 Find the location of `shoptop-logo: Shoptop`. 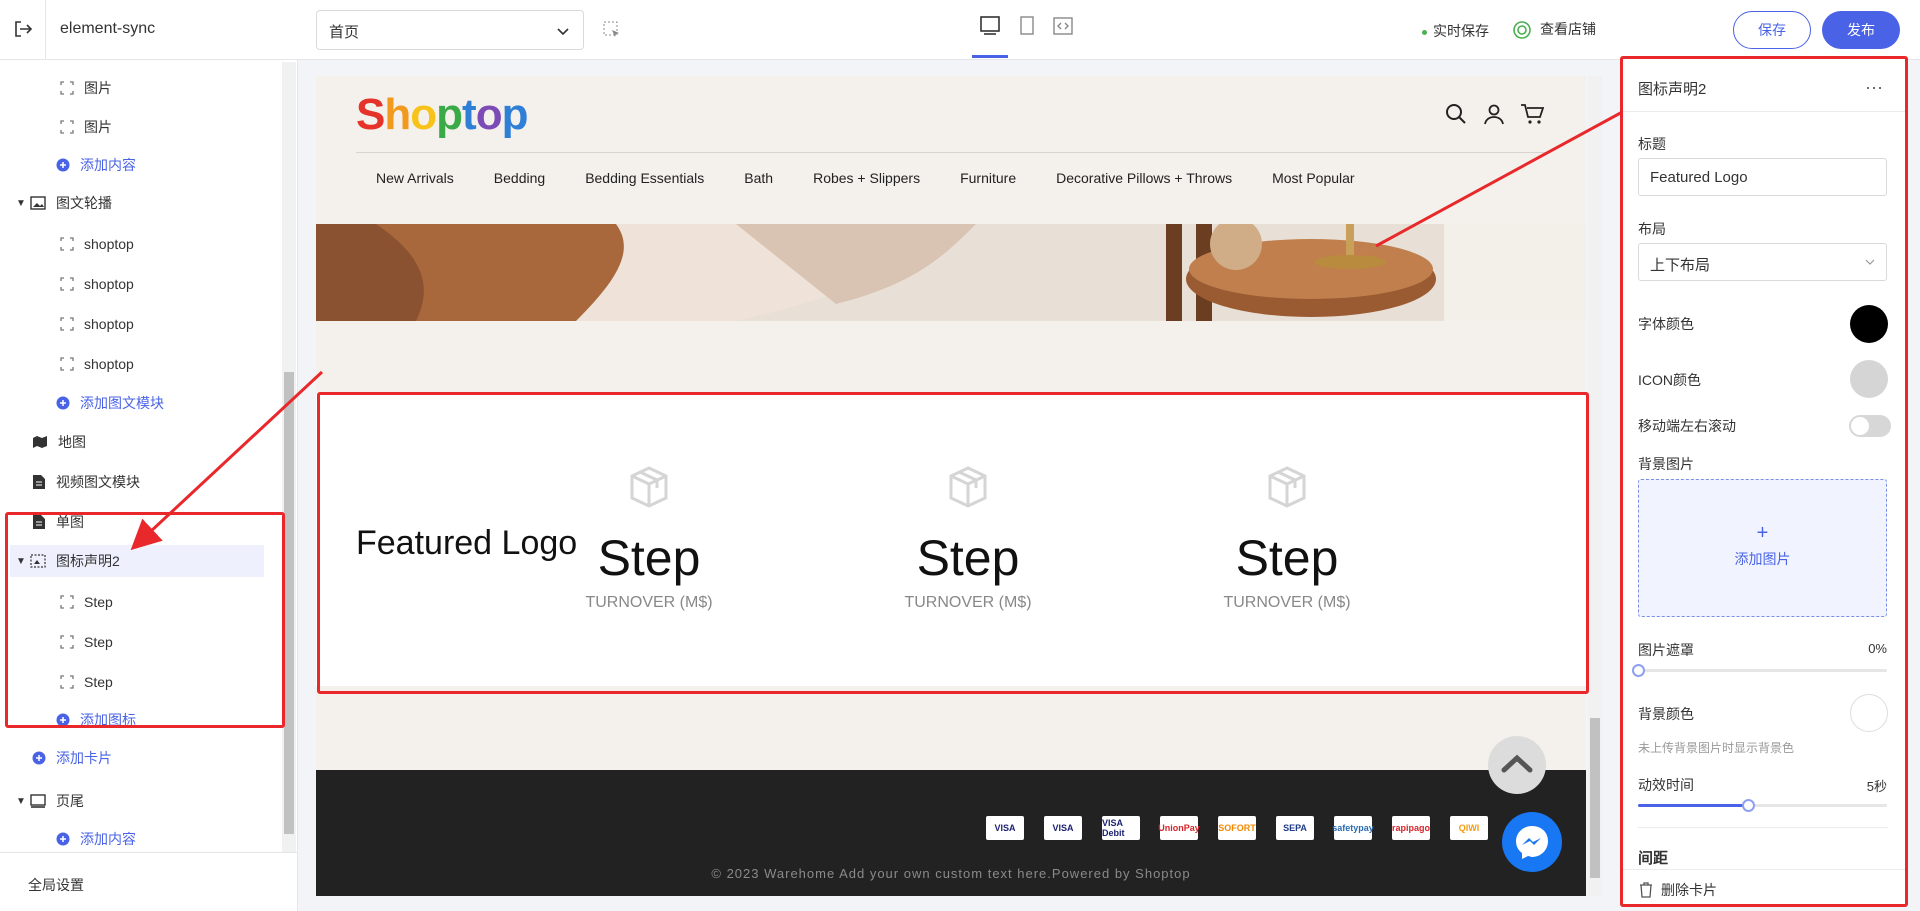

shoptop-logo: Shoptop is located at coordinates (442, 115).